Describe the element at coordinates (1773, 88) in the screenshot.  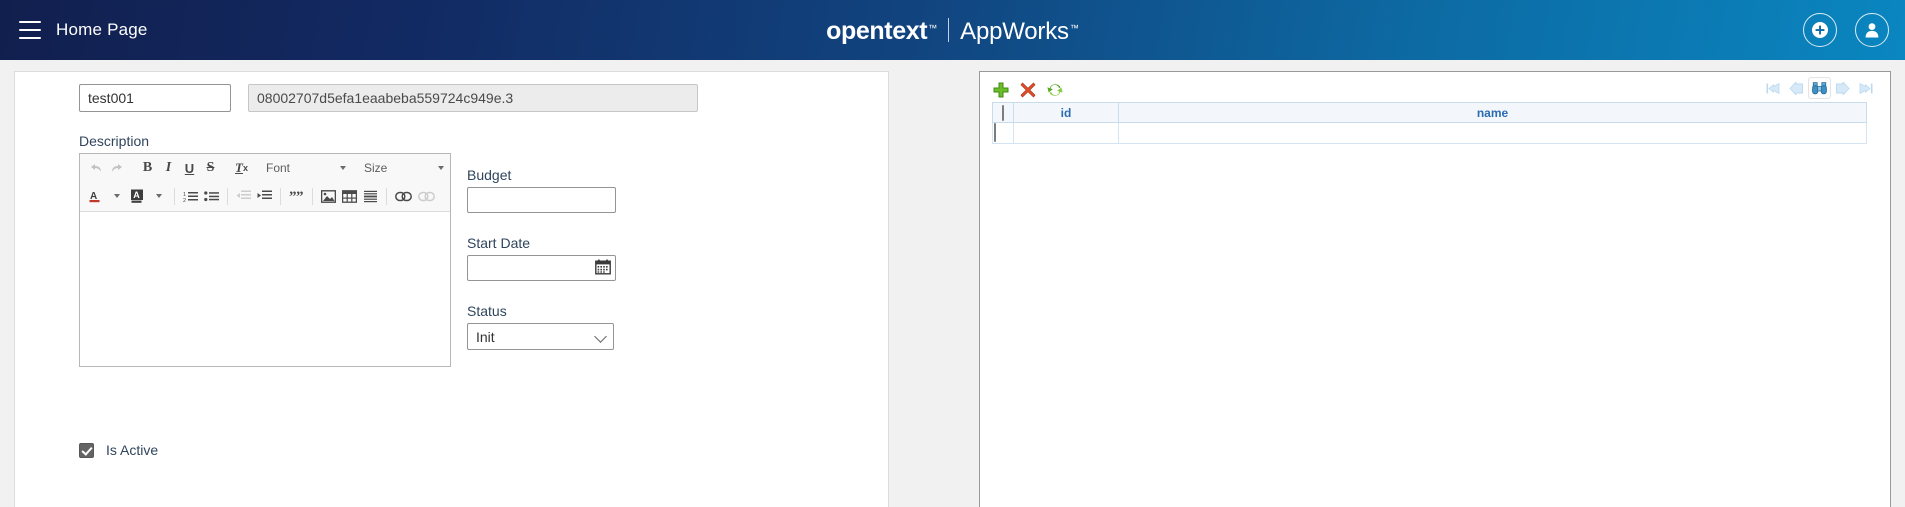
I see `first-page-icon` at that location.